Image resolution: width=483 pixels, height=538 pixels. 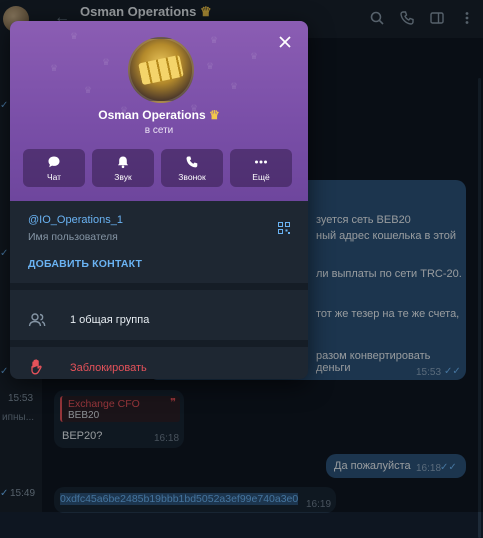 What do you see at coordinates (73, 237) in the screenshot?
I see `username-caption: Имя пользователя` at bounding box center [73, 237].